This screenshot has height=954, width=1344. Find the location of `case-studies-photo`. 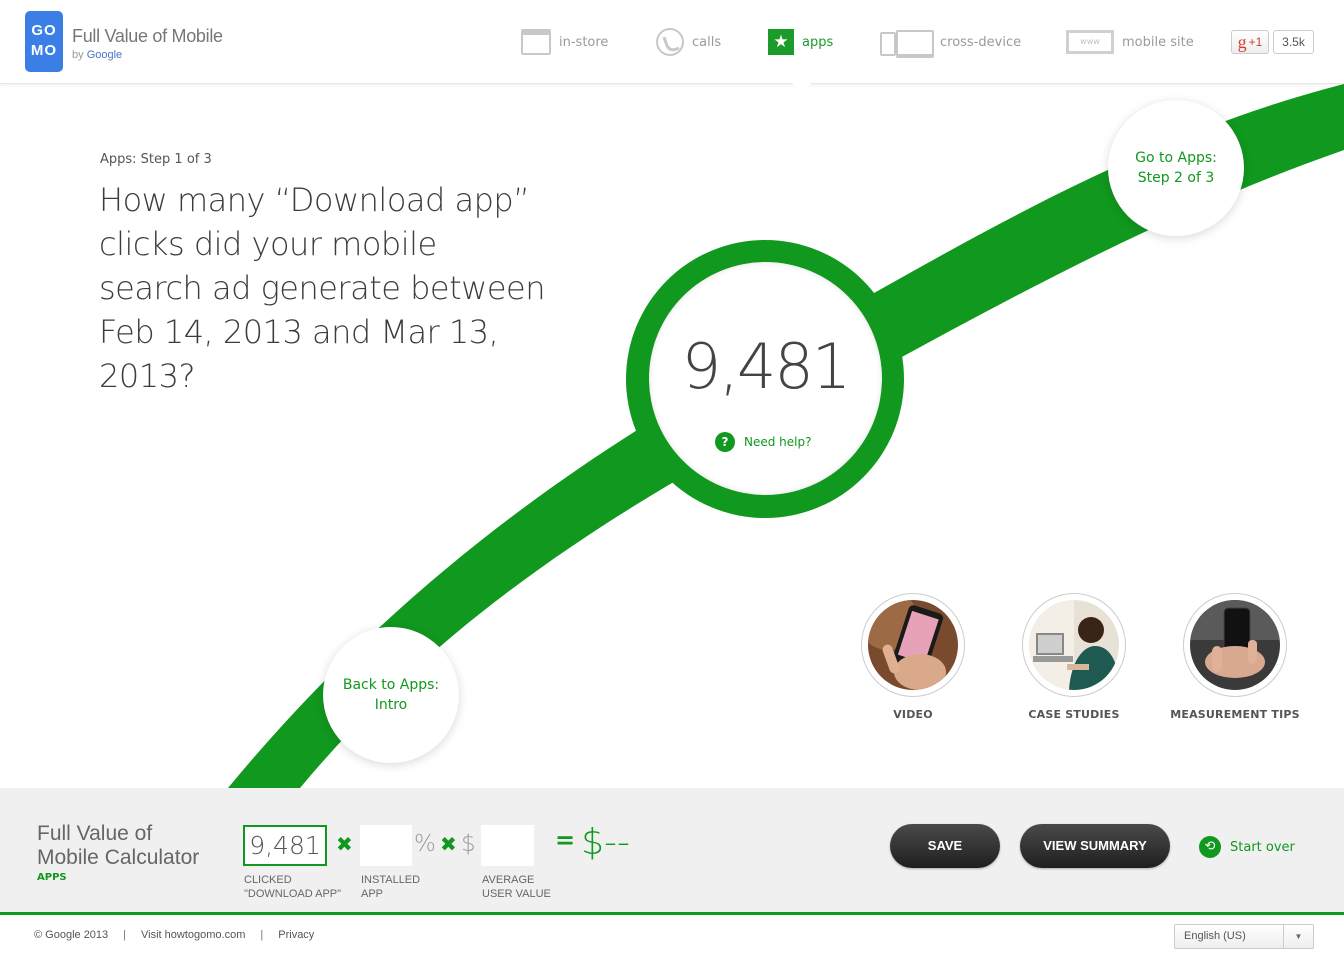

case-studies-photo is located at coordinates (1074, 645).